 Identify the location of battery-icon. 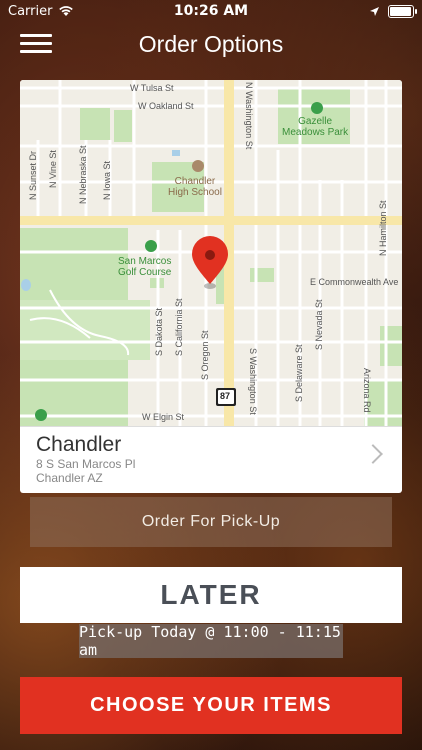
(402, 11).